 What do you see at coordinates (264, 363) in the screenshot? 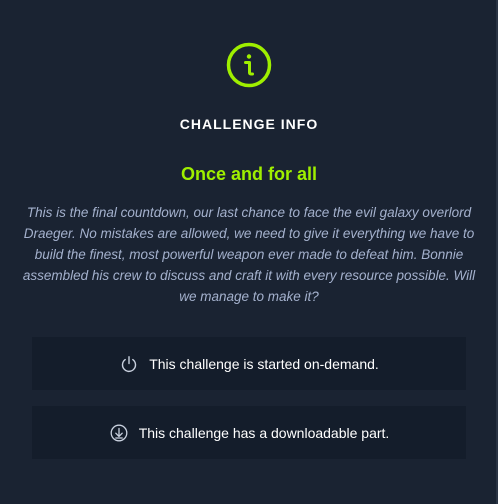
I see `on-demand-text: This challenge is started on-demand.` at bounding box center [264, 363].